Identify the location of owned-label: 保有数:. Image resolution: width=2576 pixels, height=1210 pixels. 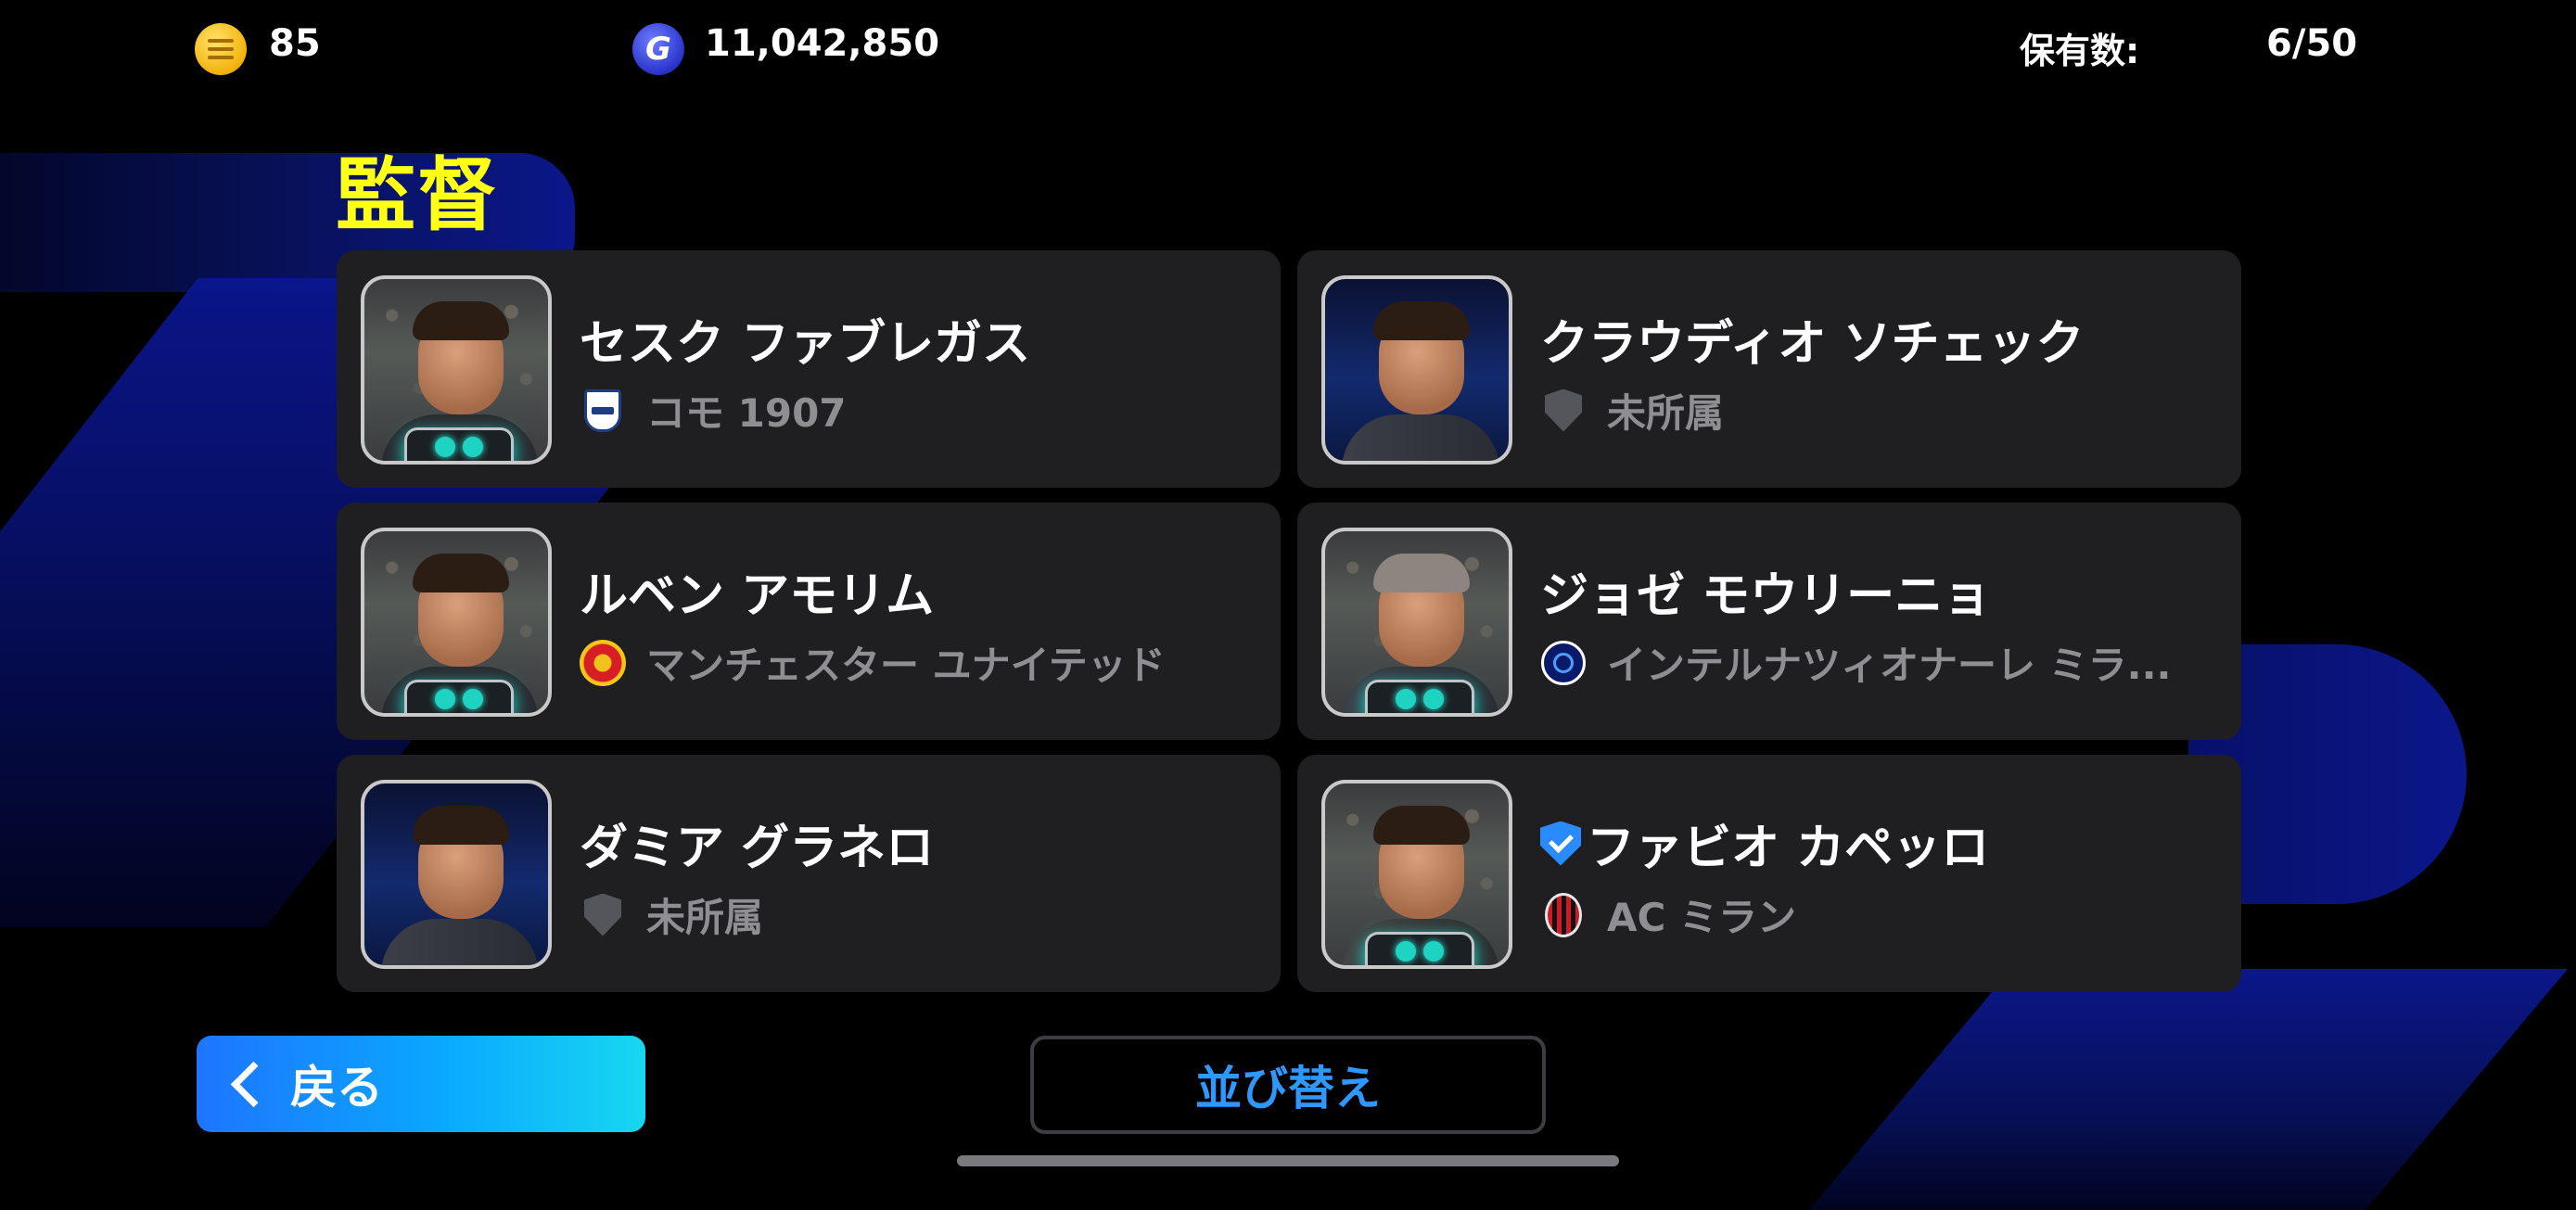
(2080, 51).